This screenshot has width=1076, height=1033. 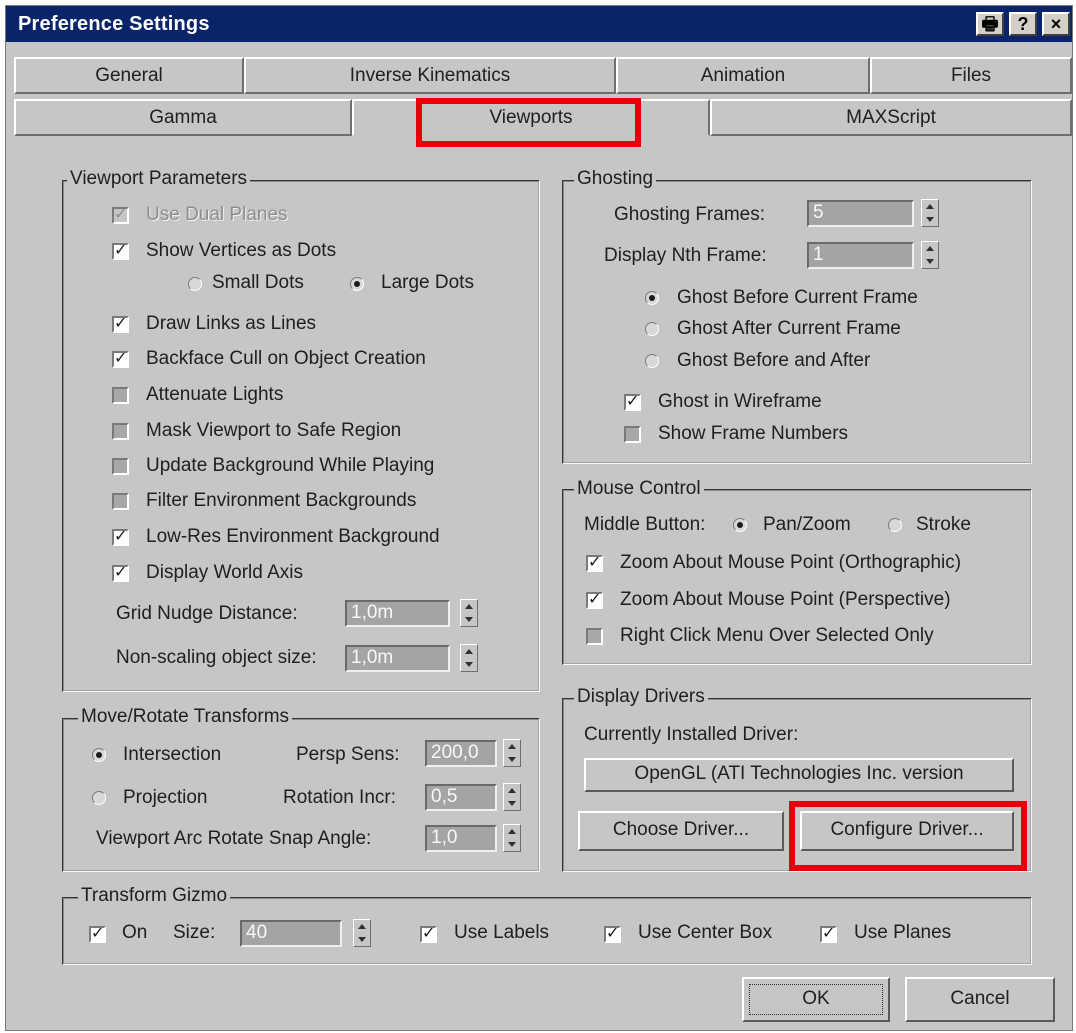 I want to click on large-dots-radio, so click(x=357, y=284).